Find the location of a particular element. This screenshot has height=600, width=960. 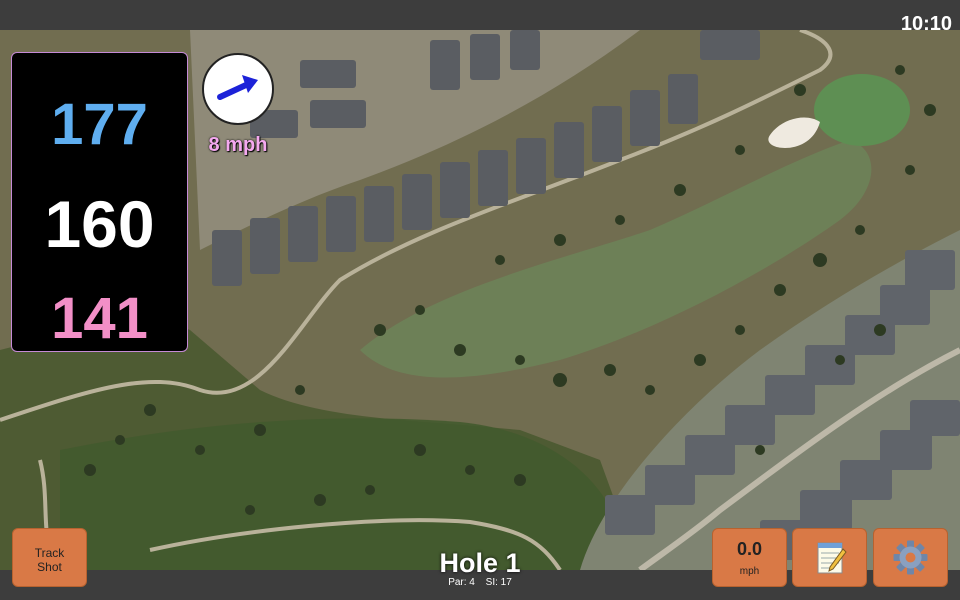

shot-speed-unit: mph is located at coordinates (749, 571).